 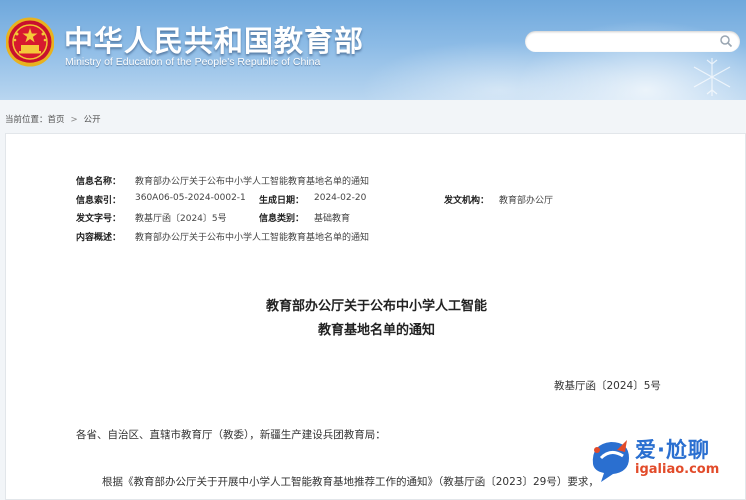 What do you see at coordinates (99, 237) in the screenshot?
I see `meta-key-summary: 内容概述：` at bounding box center [99, 237].